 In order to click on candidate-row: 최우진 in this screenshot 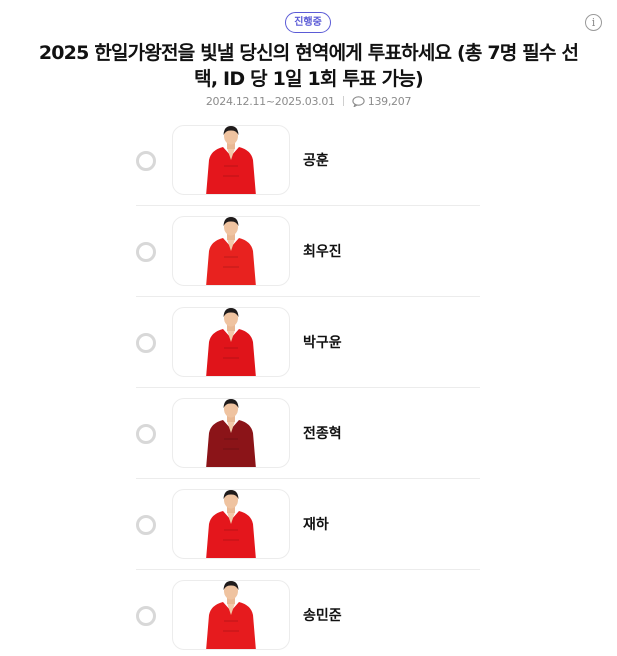, I will do `click(308, 251)`.